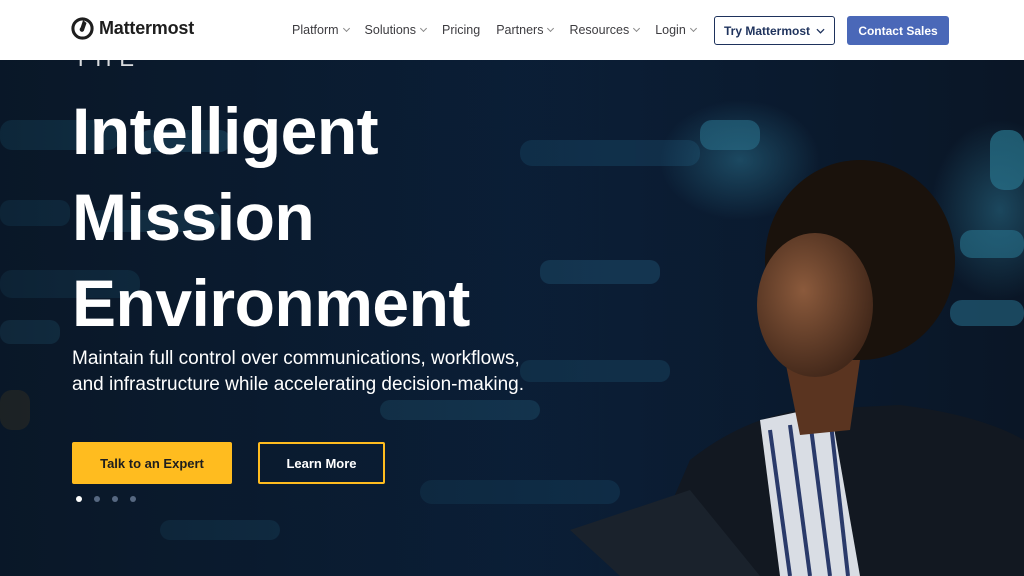 The height and width of the screenshot is (576, 1024). I want to click on nav-item-partners: Partners, so click(525, 30).